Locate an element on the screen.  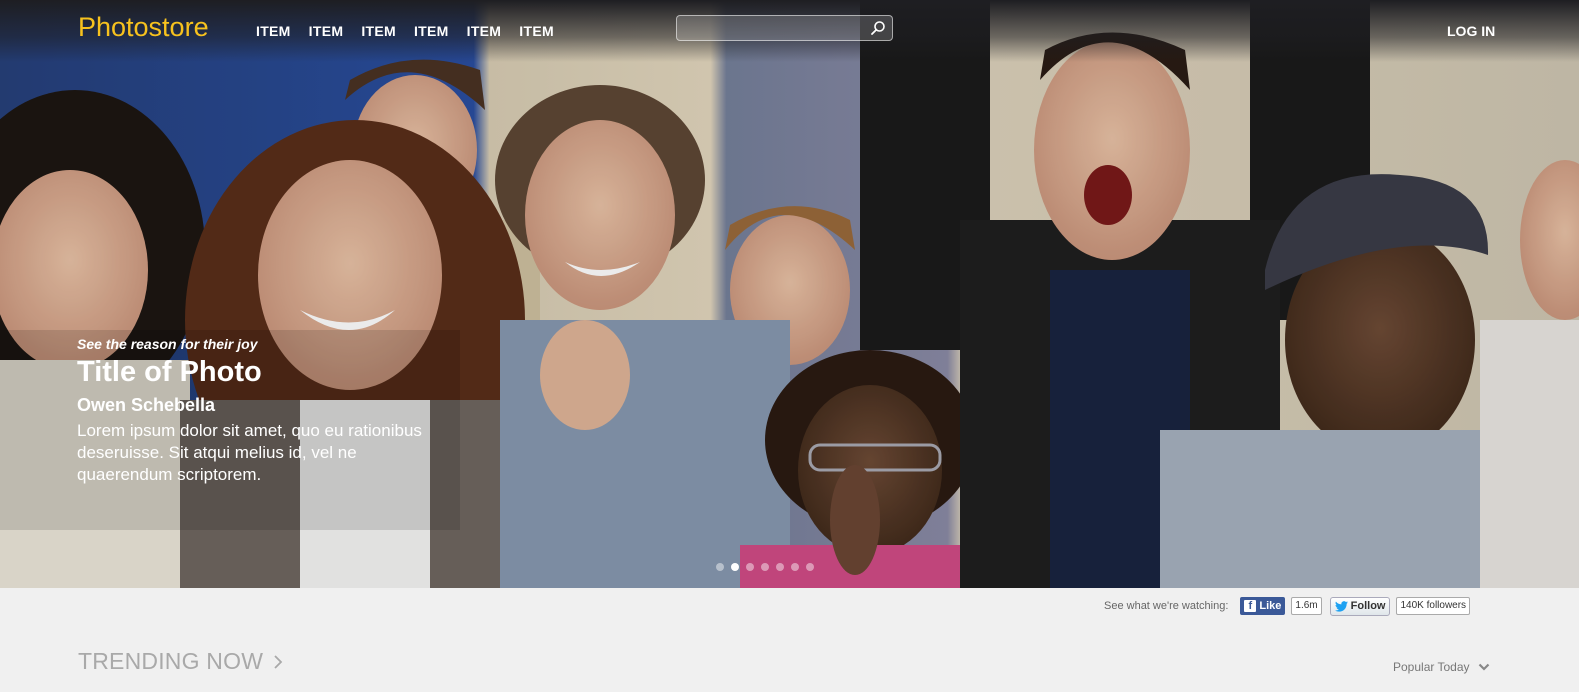
search-box is located at coordinates (784, 28).